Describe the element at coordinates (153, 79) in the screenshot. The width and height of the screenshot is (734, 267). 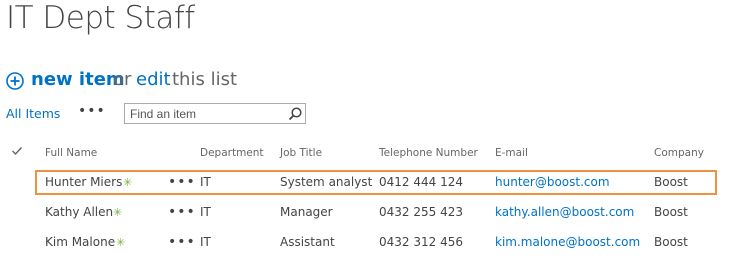
I see `edit-list-link: edit` at that location.